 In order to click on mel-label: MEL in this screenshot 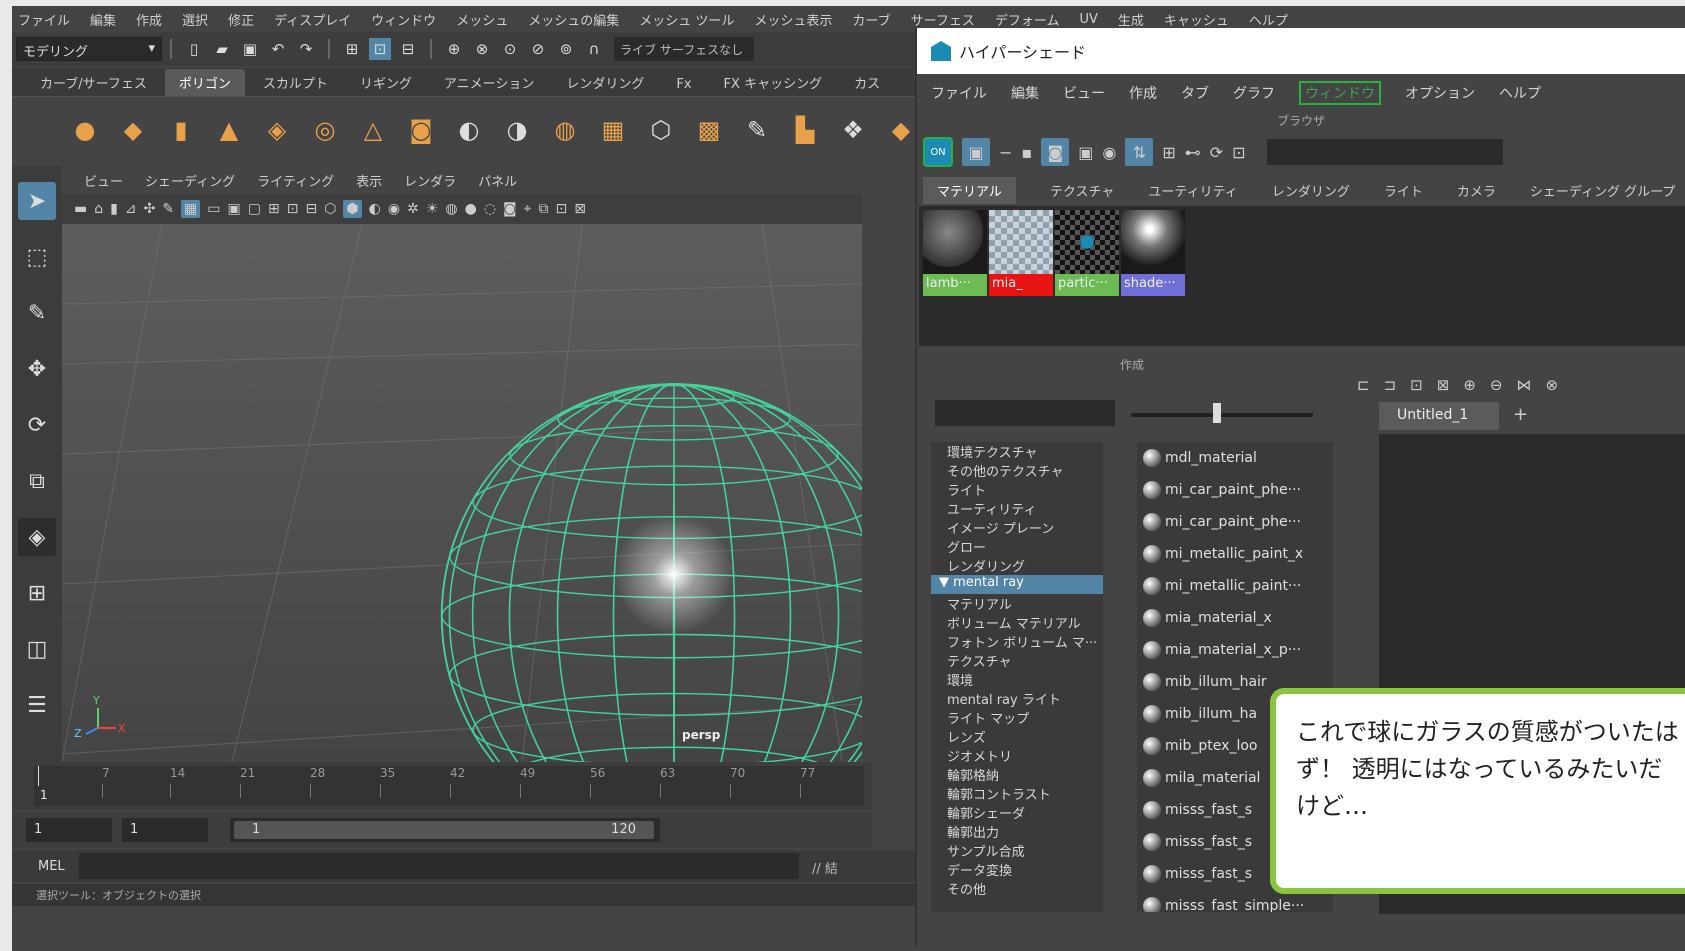, I will do `click(51, 866)`.